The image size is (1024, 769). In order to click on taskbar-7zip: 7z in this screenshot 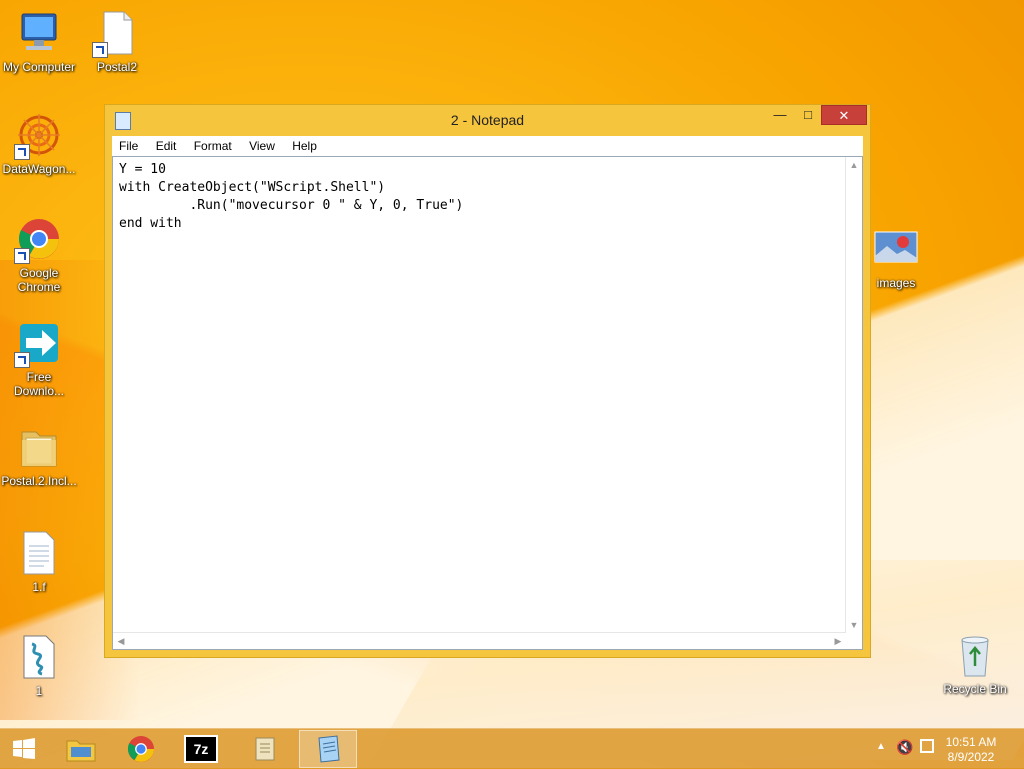, I will do `click(201, 749)`.